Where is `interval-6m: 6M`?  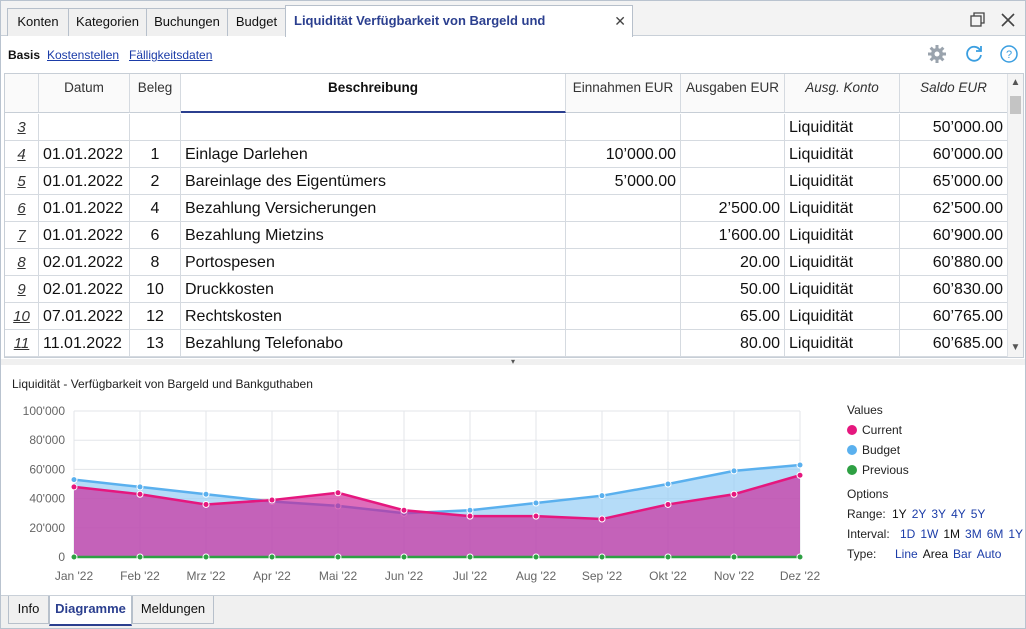
interval-6m: 6M is located at coordinates (995, 534).